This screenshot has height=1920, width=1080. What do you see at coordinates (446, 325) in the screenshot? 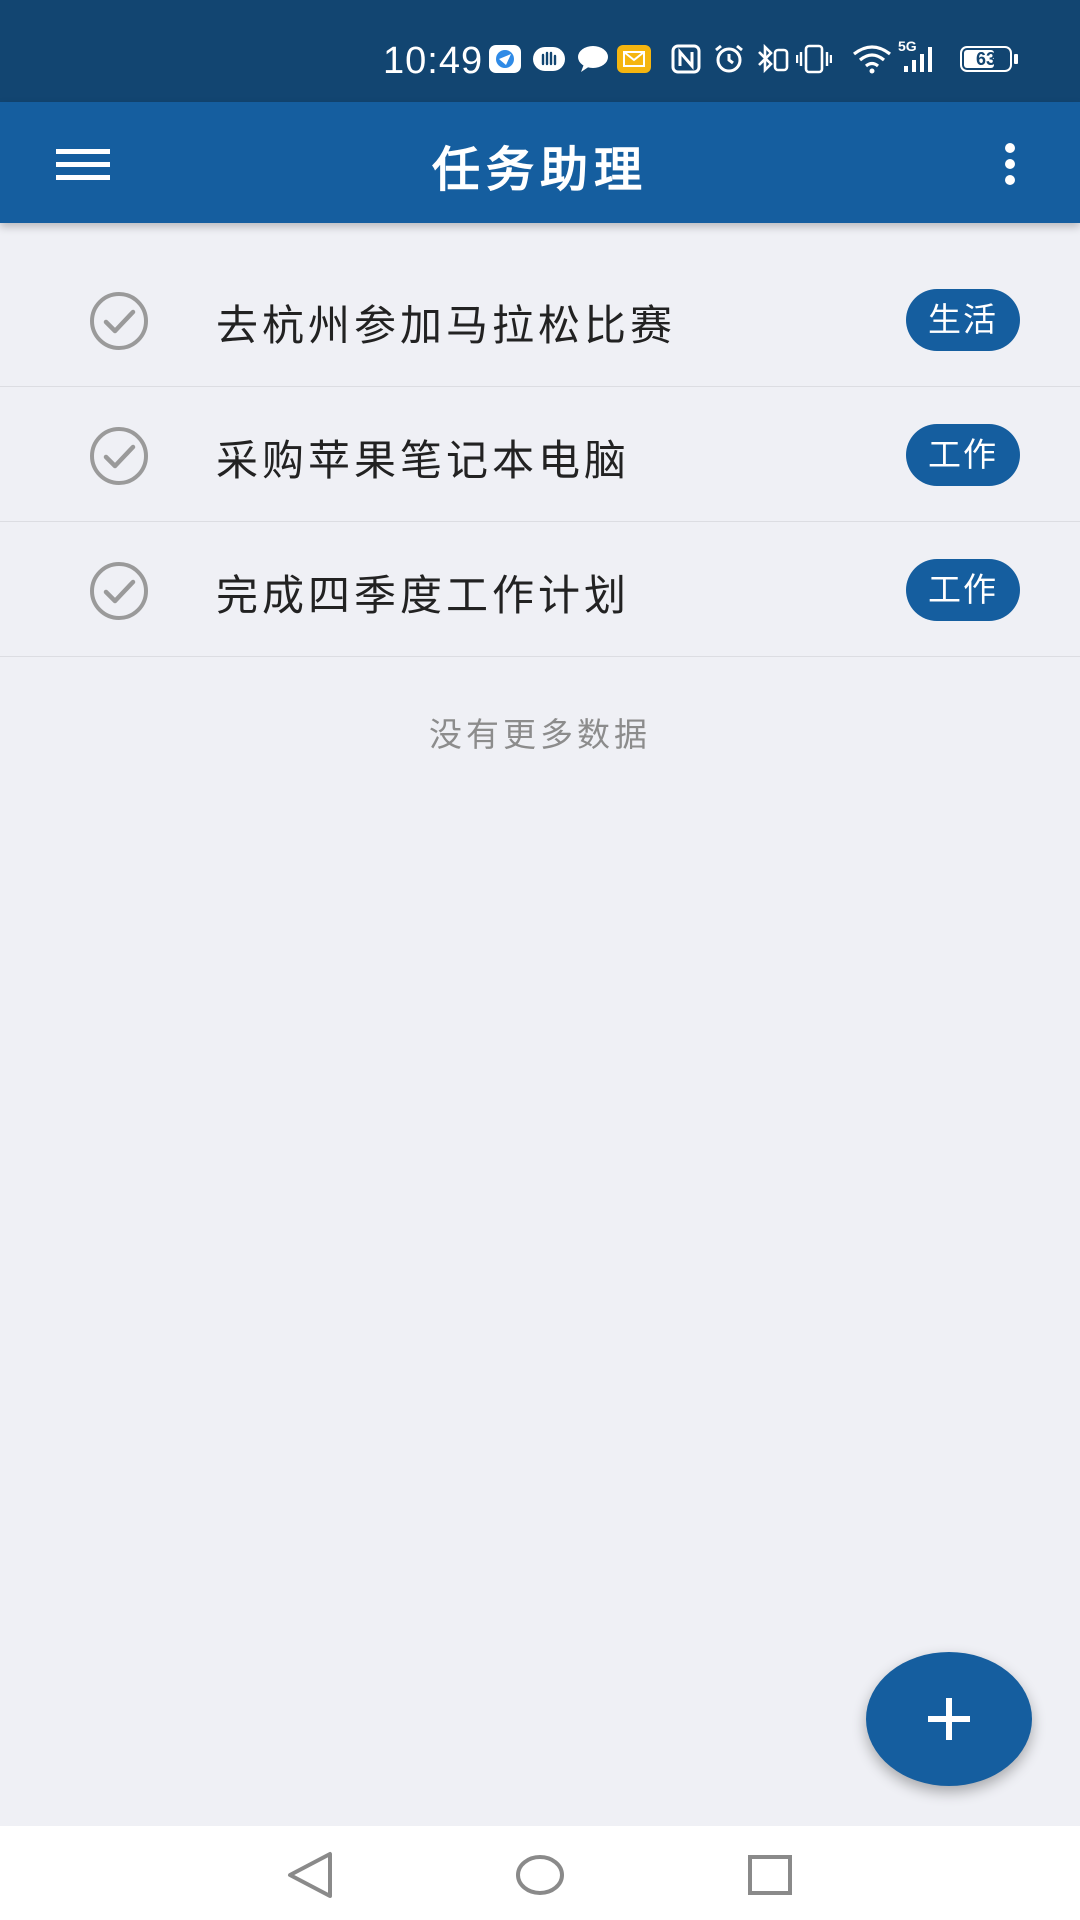
I see `task-title: 去杭州参加马拉松比赛` at bounding box center [446, 325].